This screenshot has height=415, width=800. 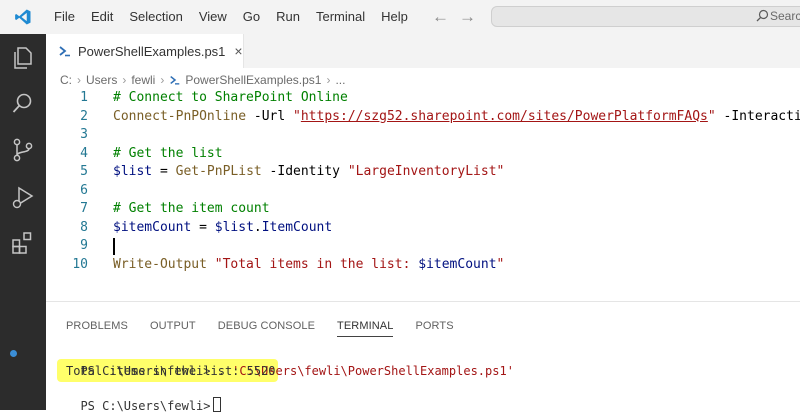 What do you see at coordinates (102, 17) in the screenshot?
I see `menu-item-edit: Edit` at bounding box center [102, 17].